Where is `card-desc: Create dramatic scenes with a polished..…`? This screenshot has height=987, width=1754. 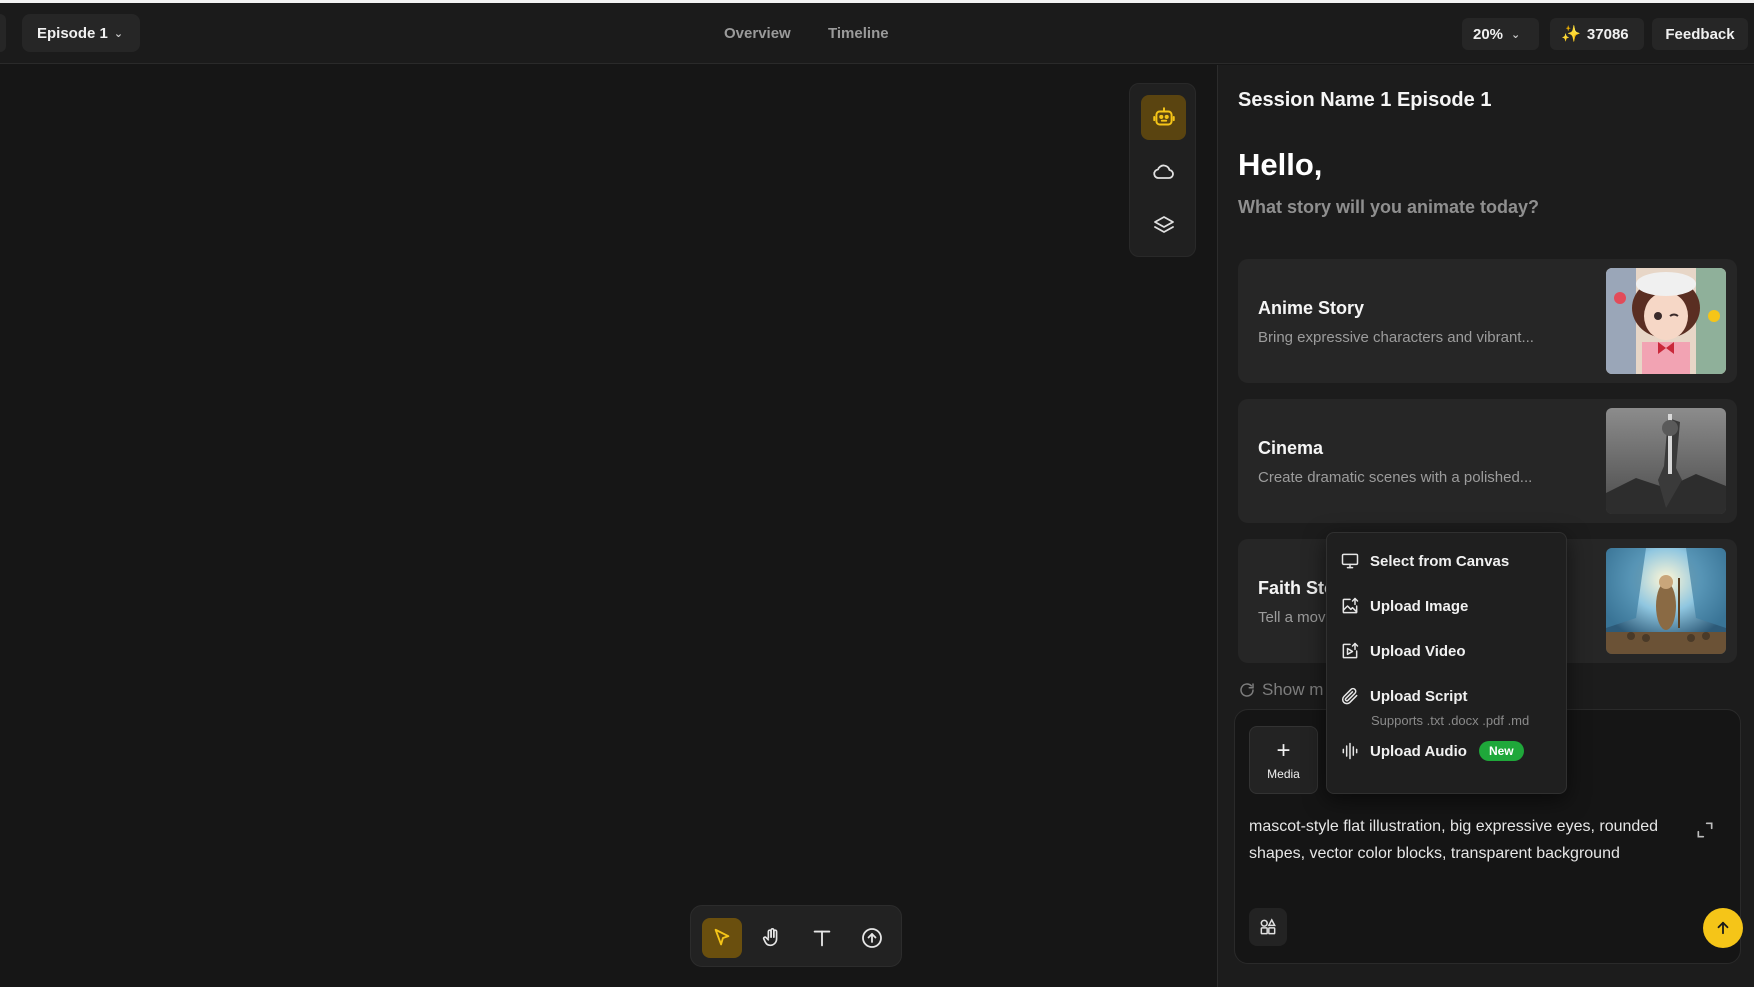 card-desc: Create dramatic scenes with a polished..… is located at coordinates (1395, 477).